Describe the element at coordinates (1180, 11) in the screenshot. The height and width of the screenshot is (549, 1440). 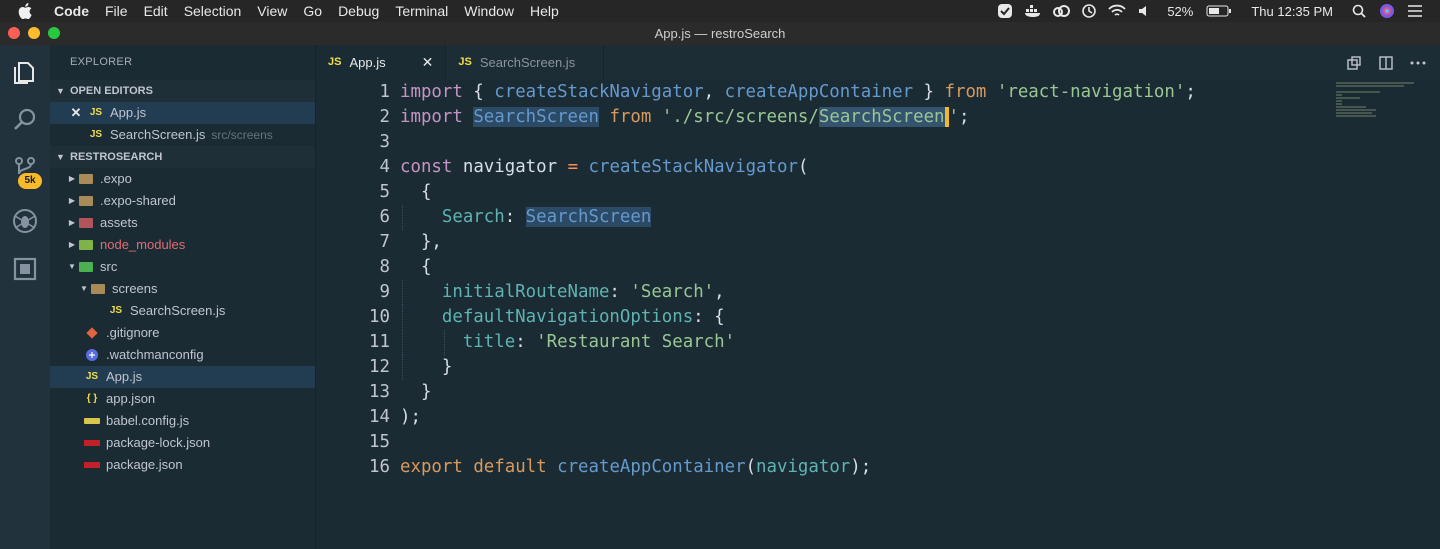
I see `battery-percent: 52%` at that location.